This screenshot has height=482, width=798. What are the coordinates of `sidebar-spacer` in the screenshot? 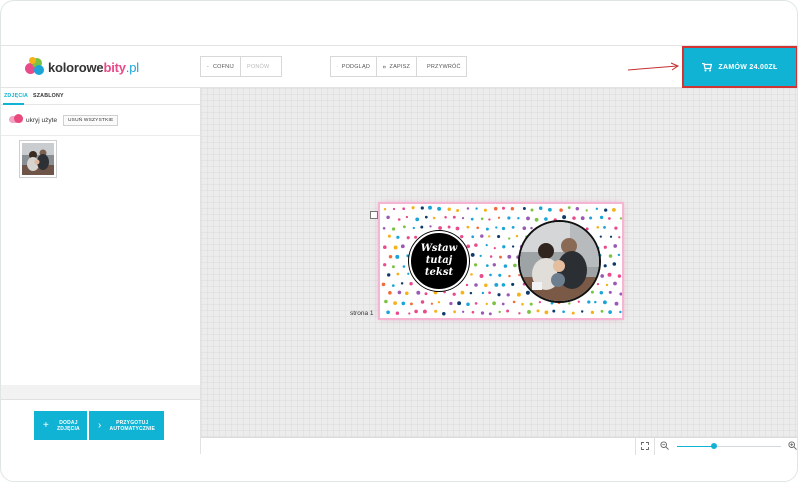 It's located at (100, 392).